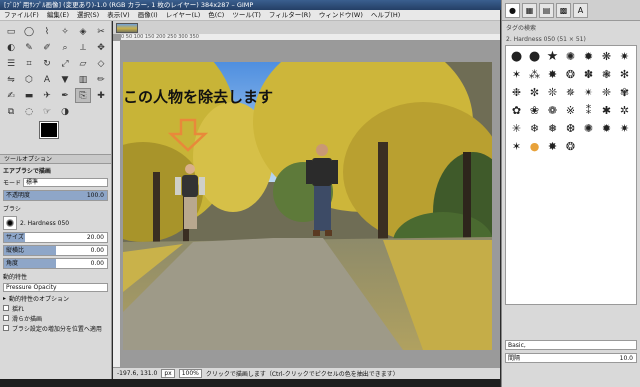 The width and height of the screenshot is (640, 387). Describe the element at coordinates (624, 92) in the screenshot. I see `brush-preset: ✾` at that location.